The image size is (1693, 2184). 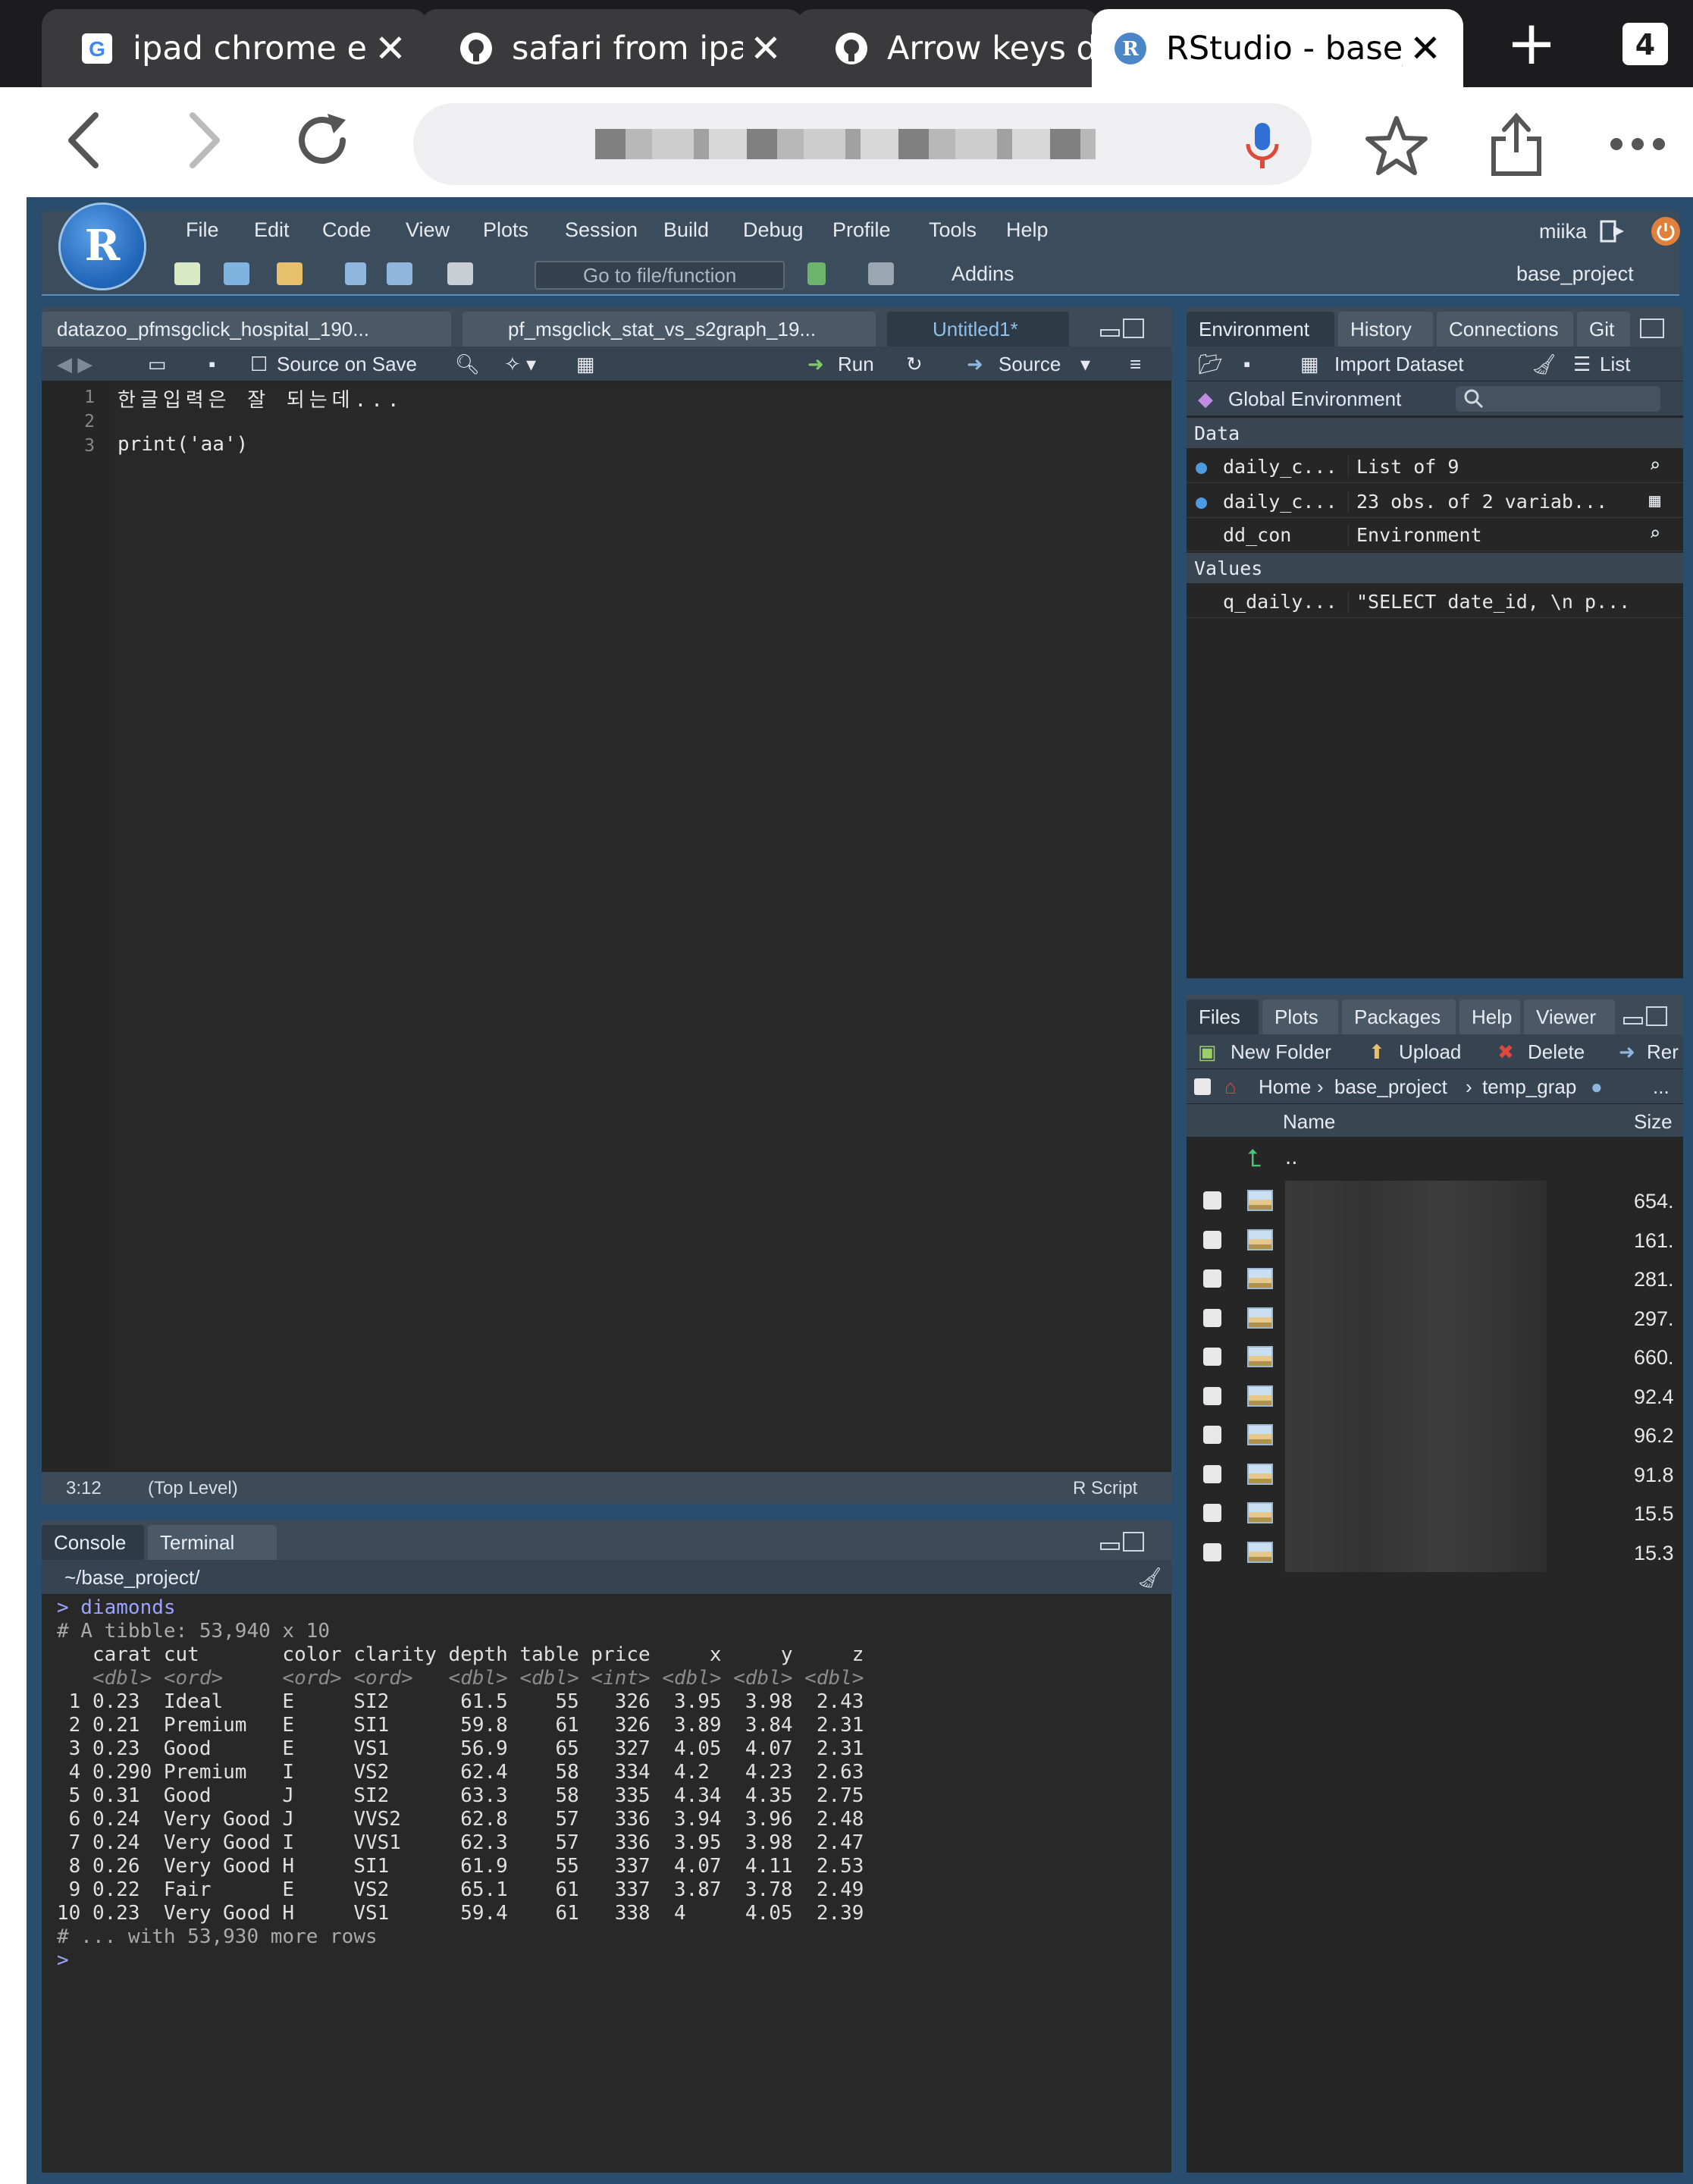 I want to click on source-dropdown-icon: ▾, so click(x=1085, y=364).